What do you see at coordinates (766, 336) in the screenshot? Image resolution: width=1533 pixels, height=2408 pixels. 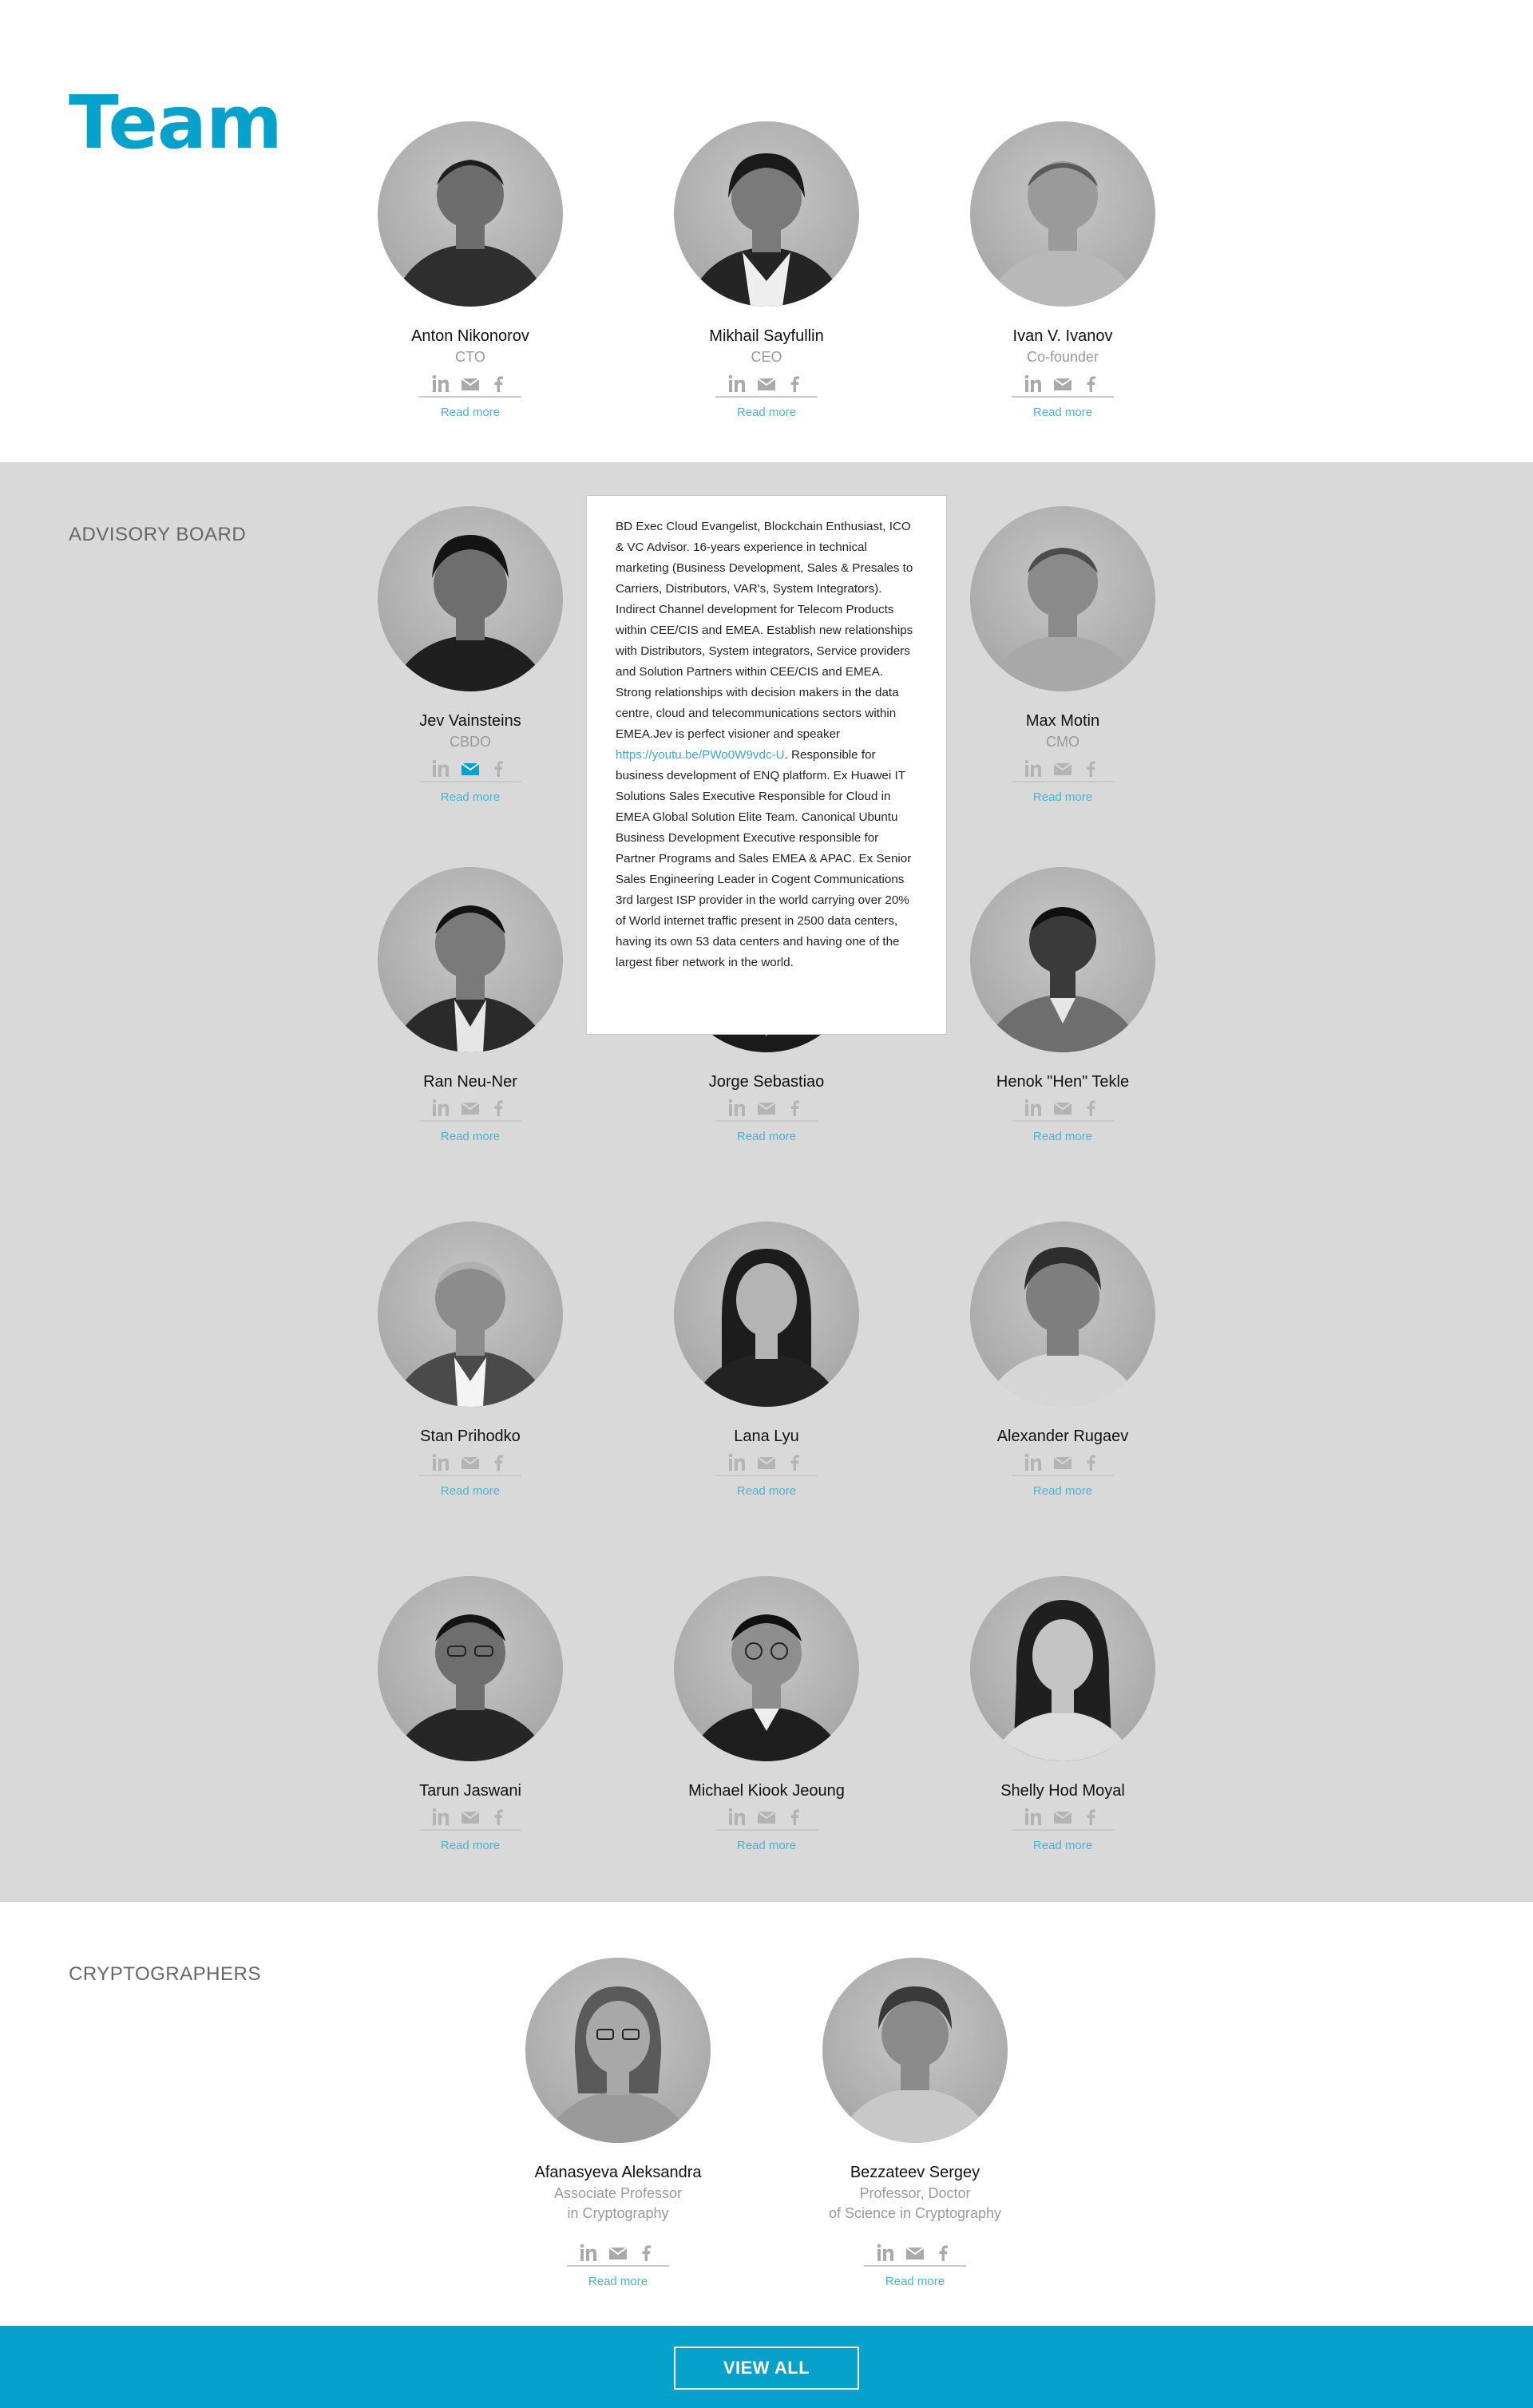 I see `member-name: Mikhail Sayfullin` at bounding box center [766, 336].